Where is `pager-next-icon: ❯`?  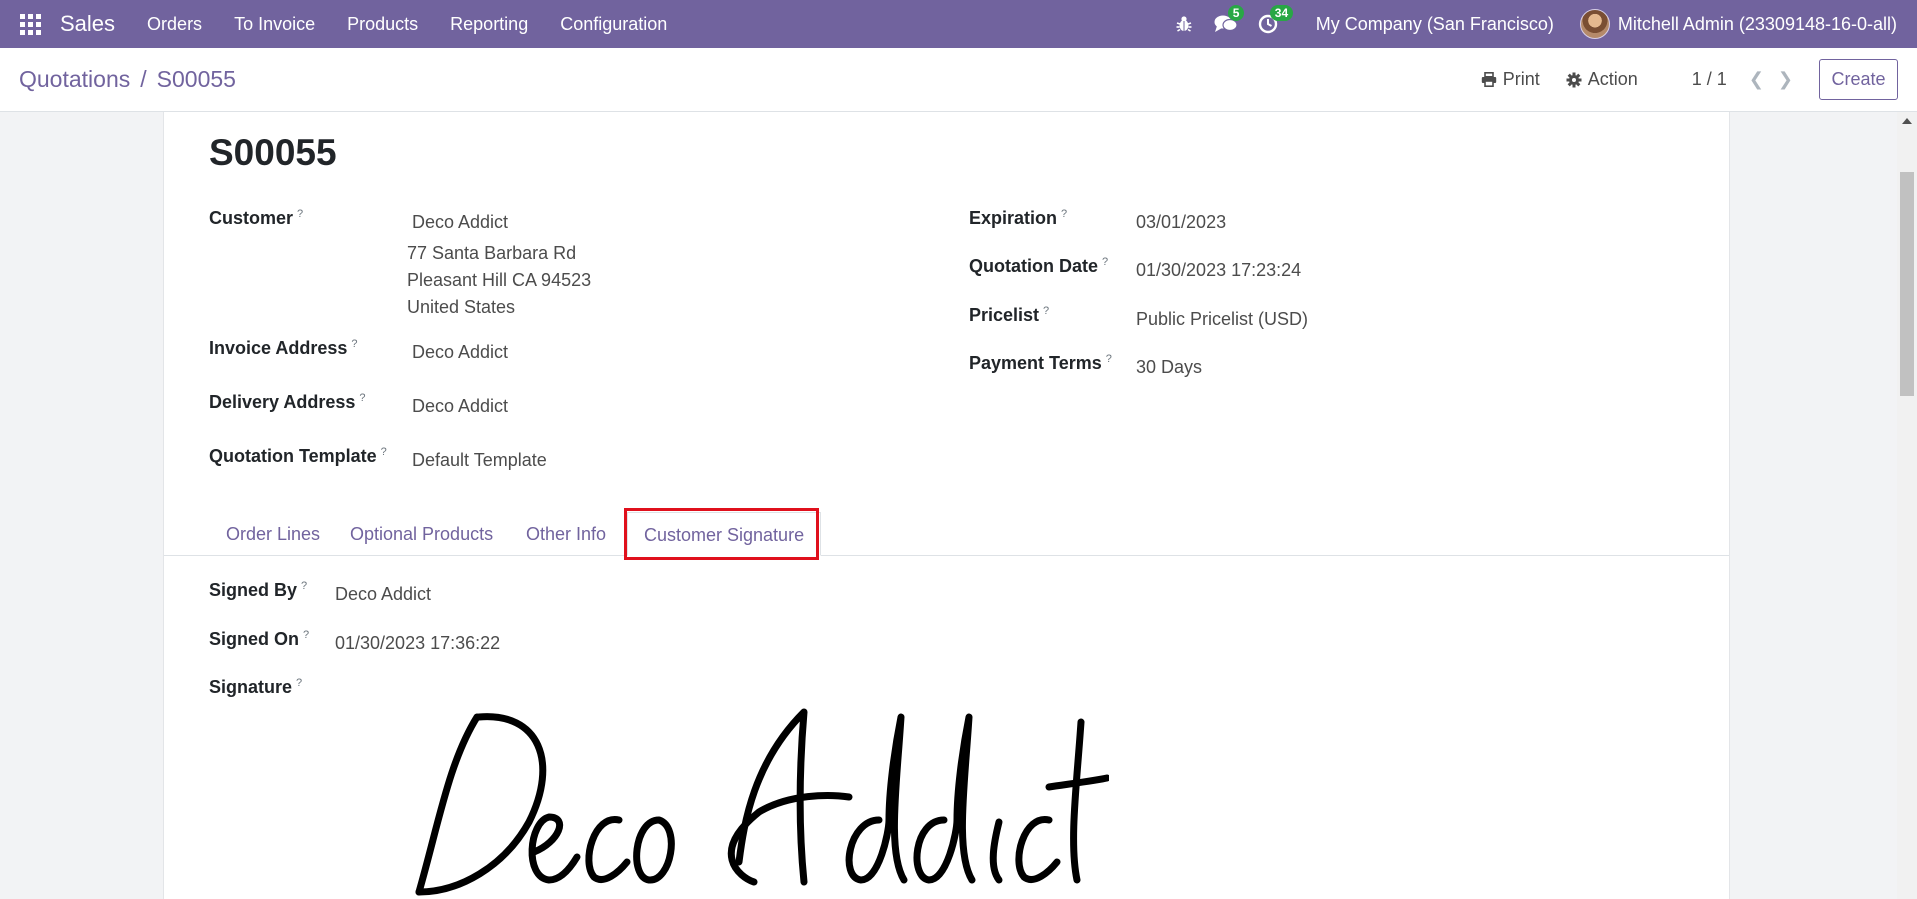
pager-next-icon: ❯ is located at coordinates (1785, 79).